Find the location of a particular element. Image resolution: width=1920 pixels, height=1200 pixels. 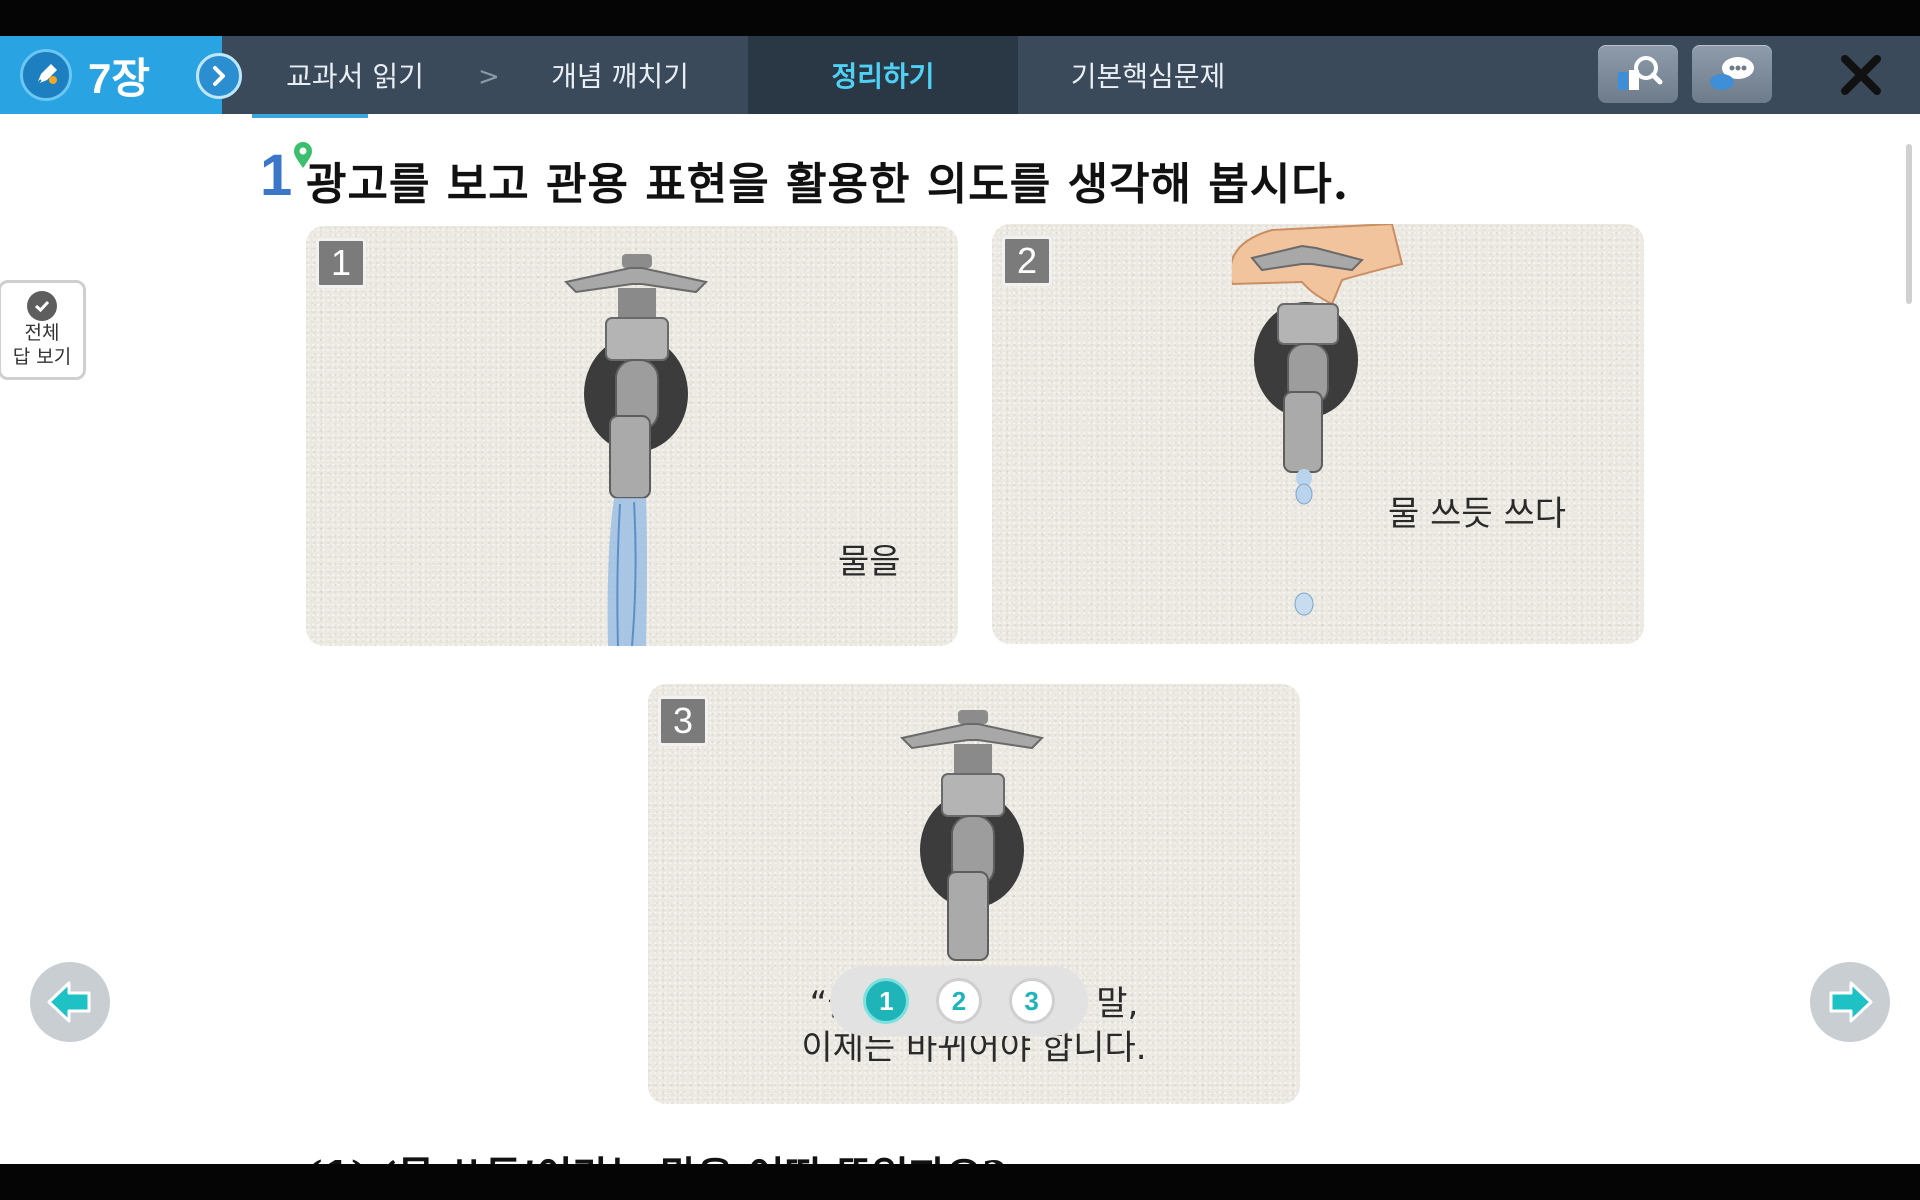

chapter-title: 7장 is located at coordinates (119, 78).